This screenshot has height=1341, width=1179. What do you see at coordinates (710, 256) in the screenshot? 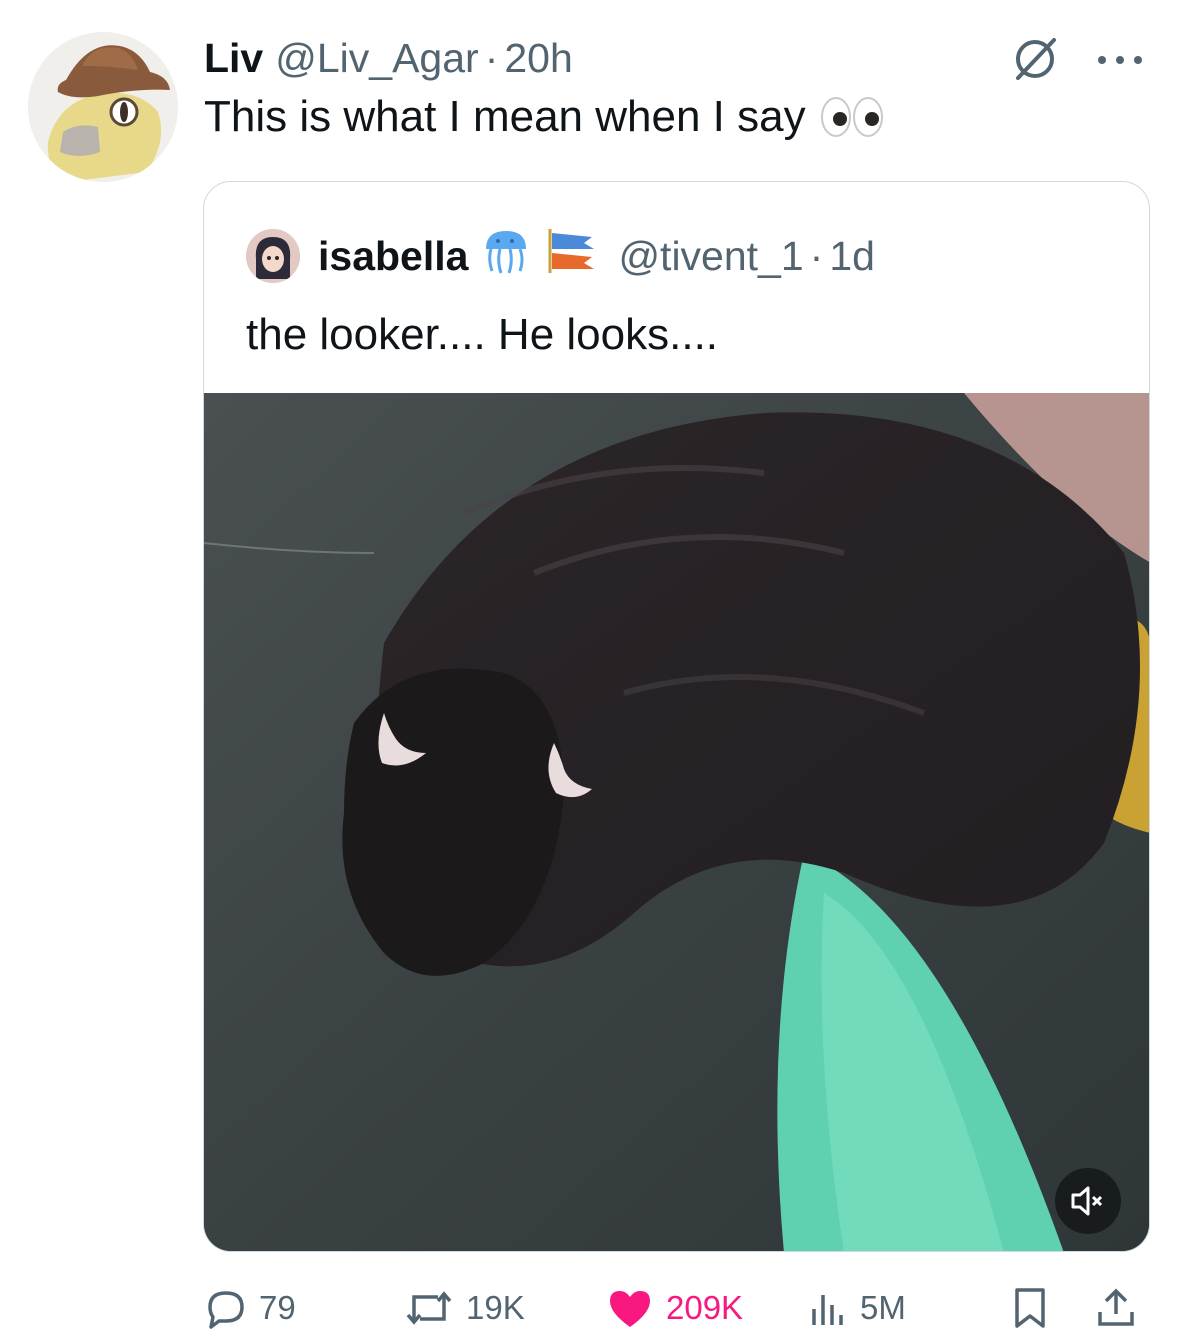
I see `quoted-author-handle: @tivent_1` at bounding box center [710, 256].